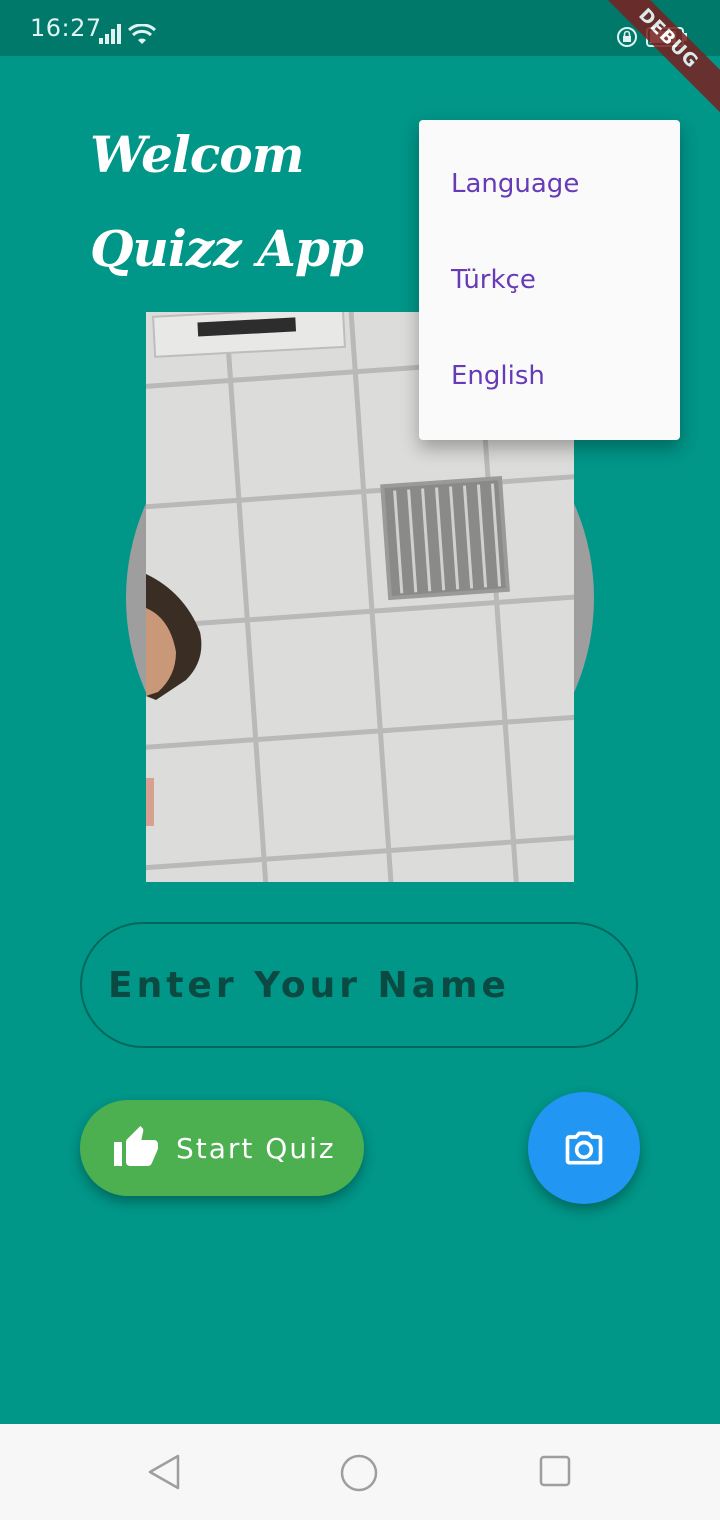 The height and width of the screenshot is (1520, 720). What do you see at coordinates (66, 28) in the screenshot?
I see `status-time: 16:27` at bounding box center [66, 28].